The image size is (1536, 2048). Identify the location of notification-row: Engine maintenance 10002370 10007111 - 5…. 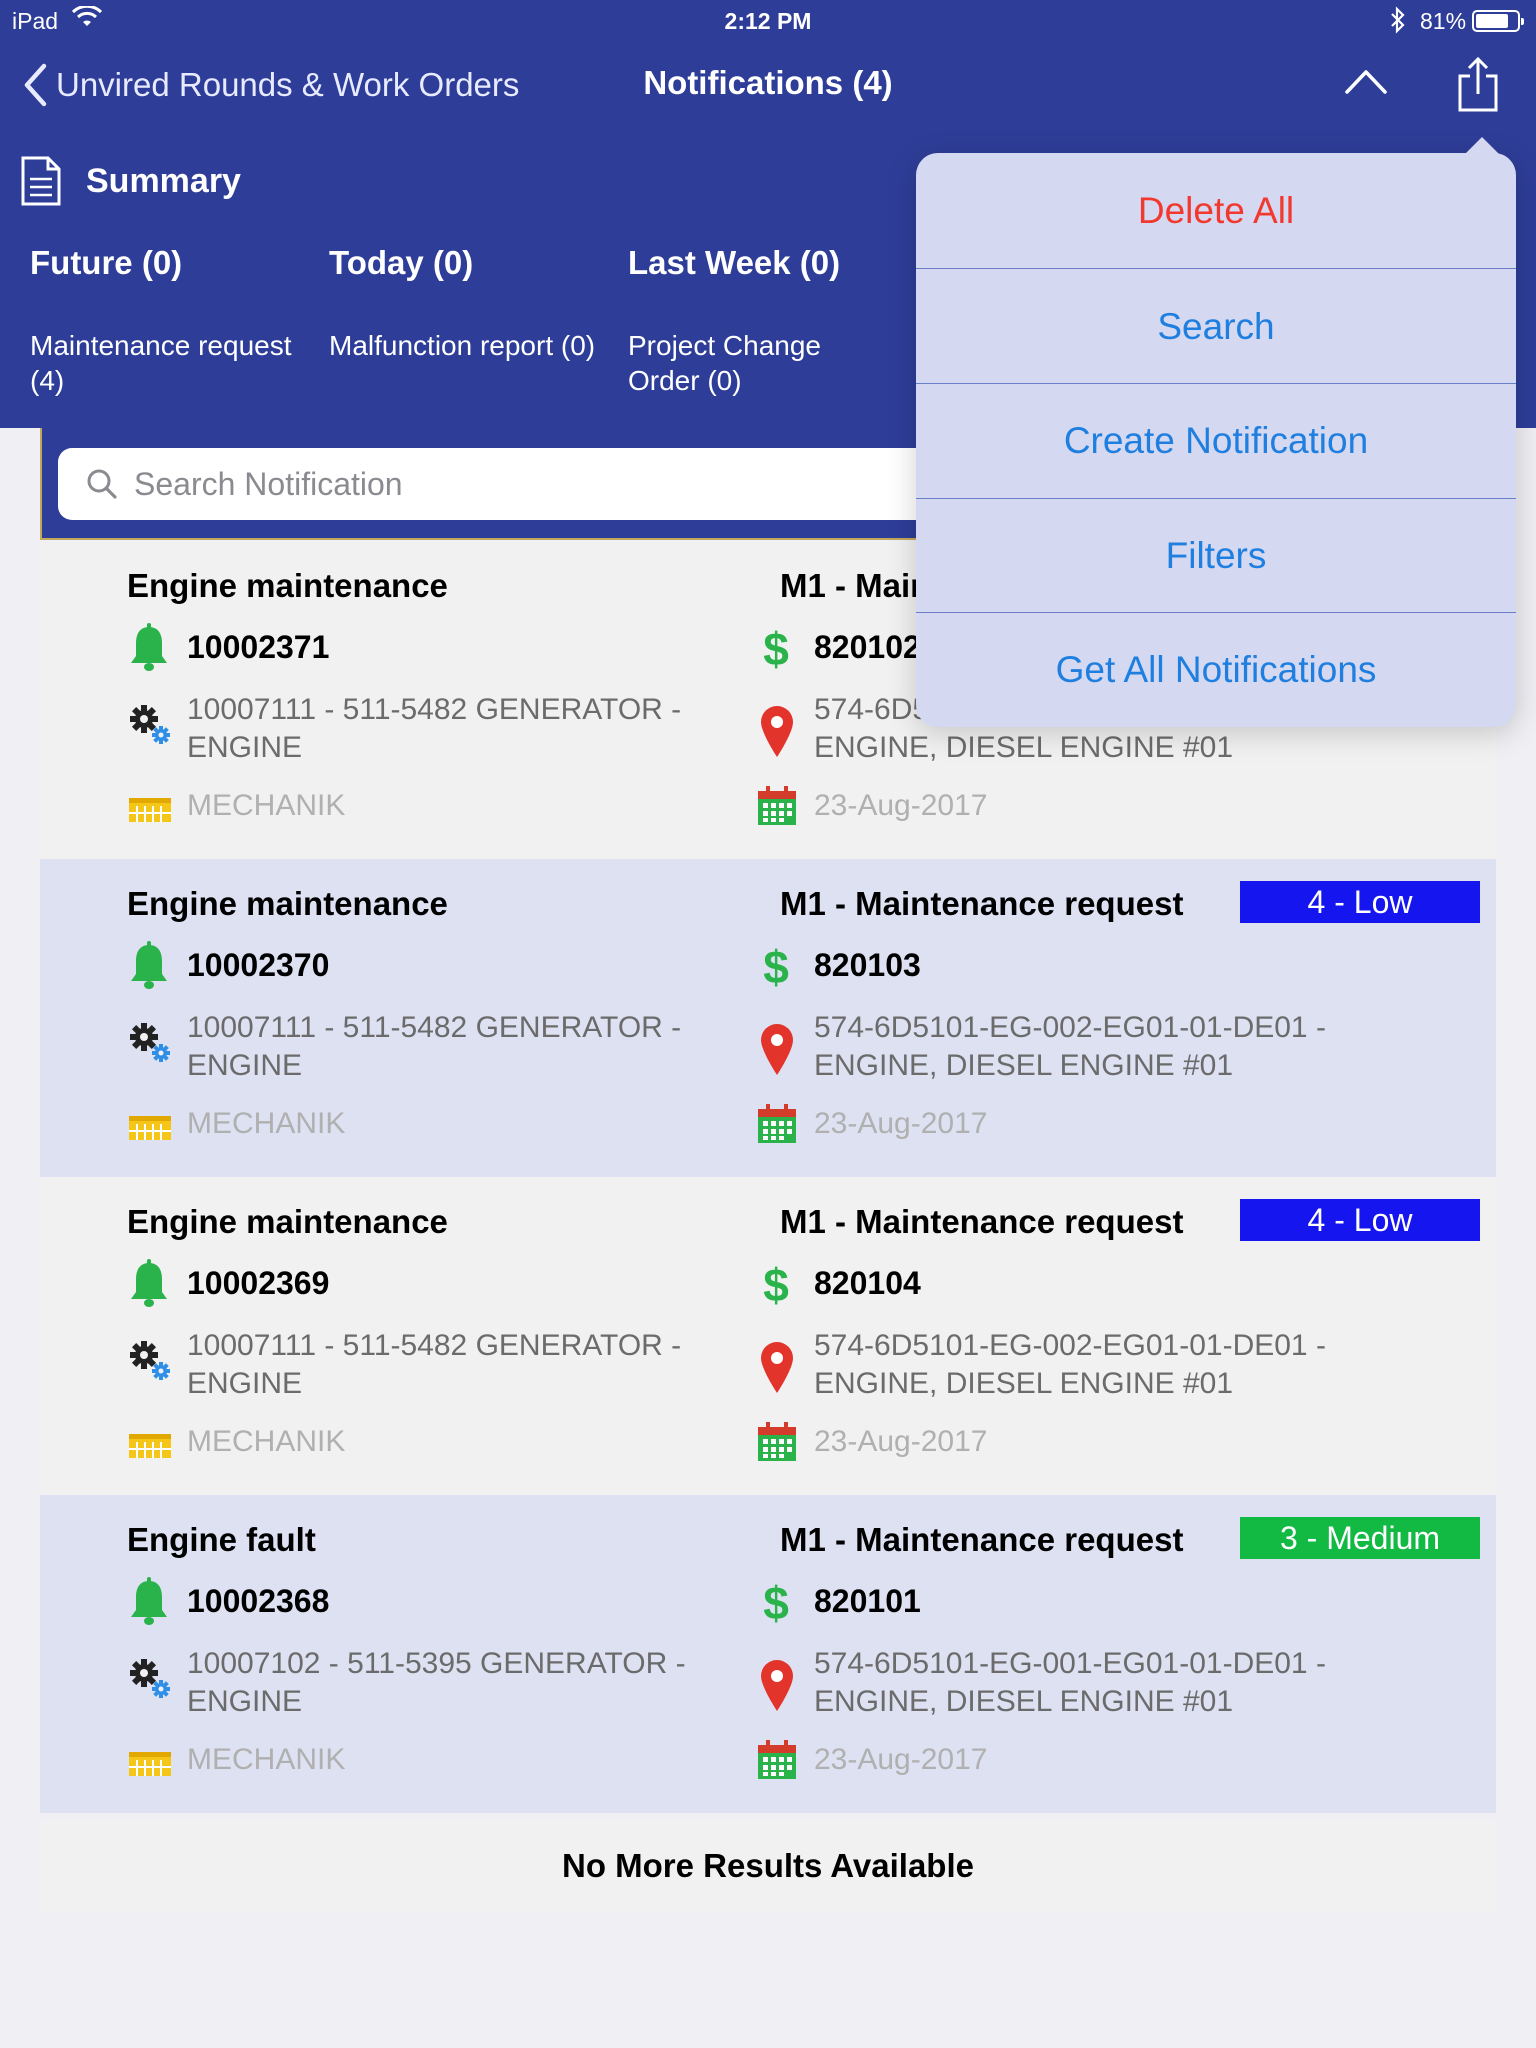
(768, 1018).